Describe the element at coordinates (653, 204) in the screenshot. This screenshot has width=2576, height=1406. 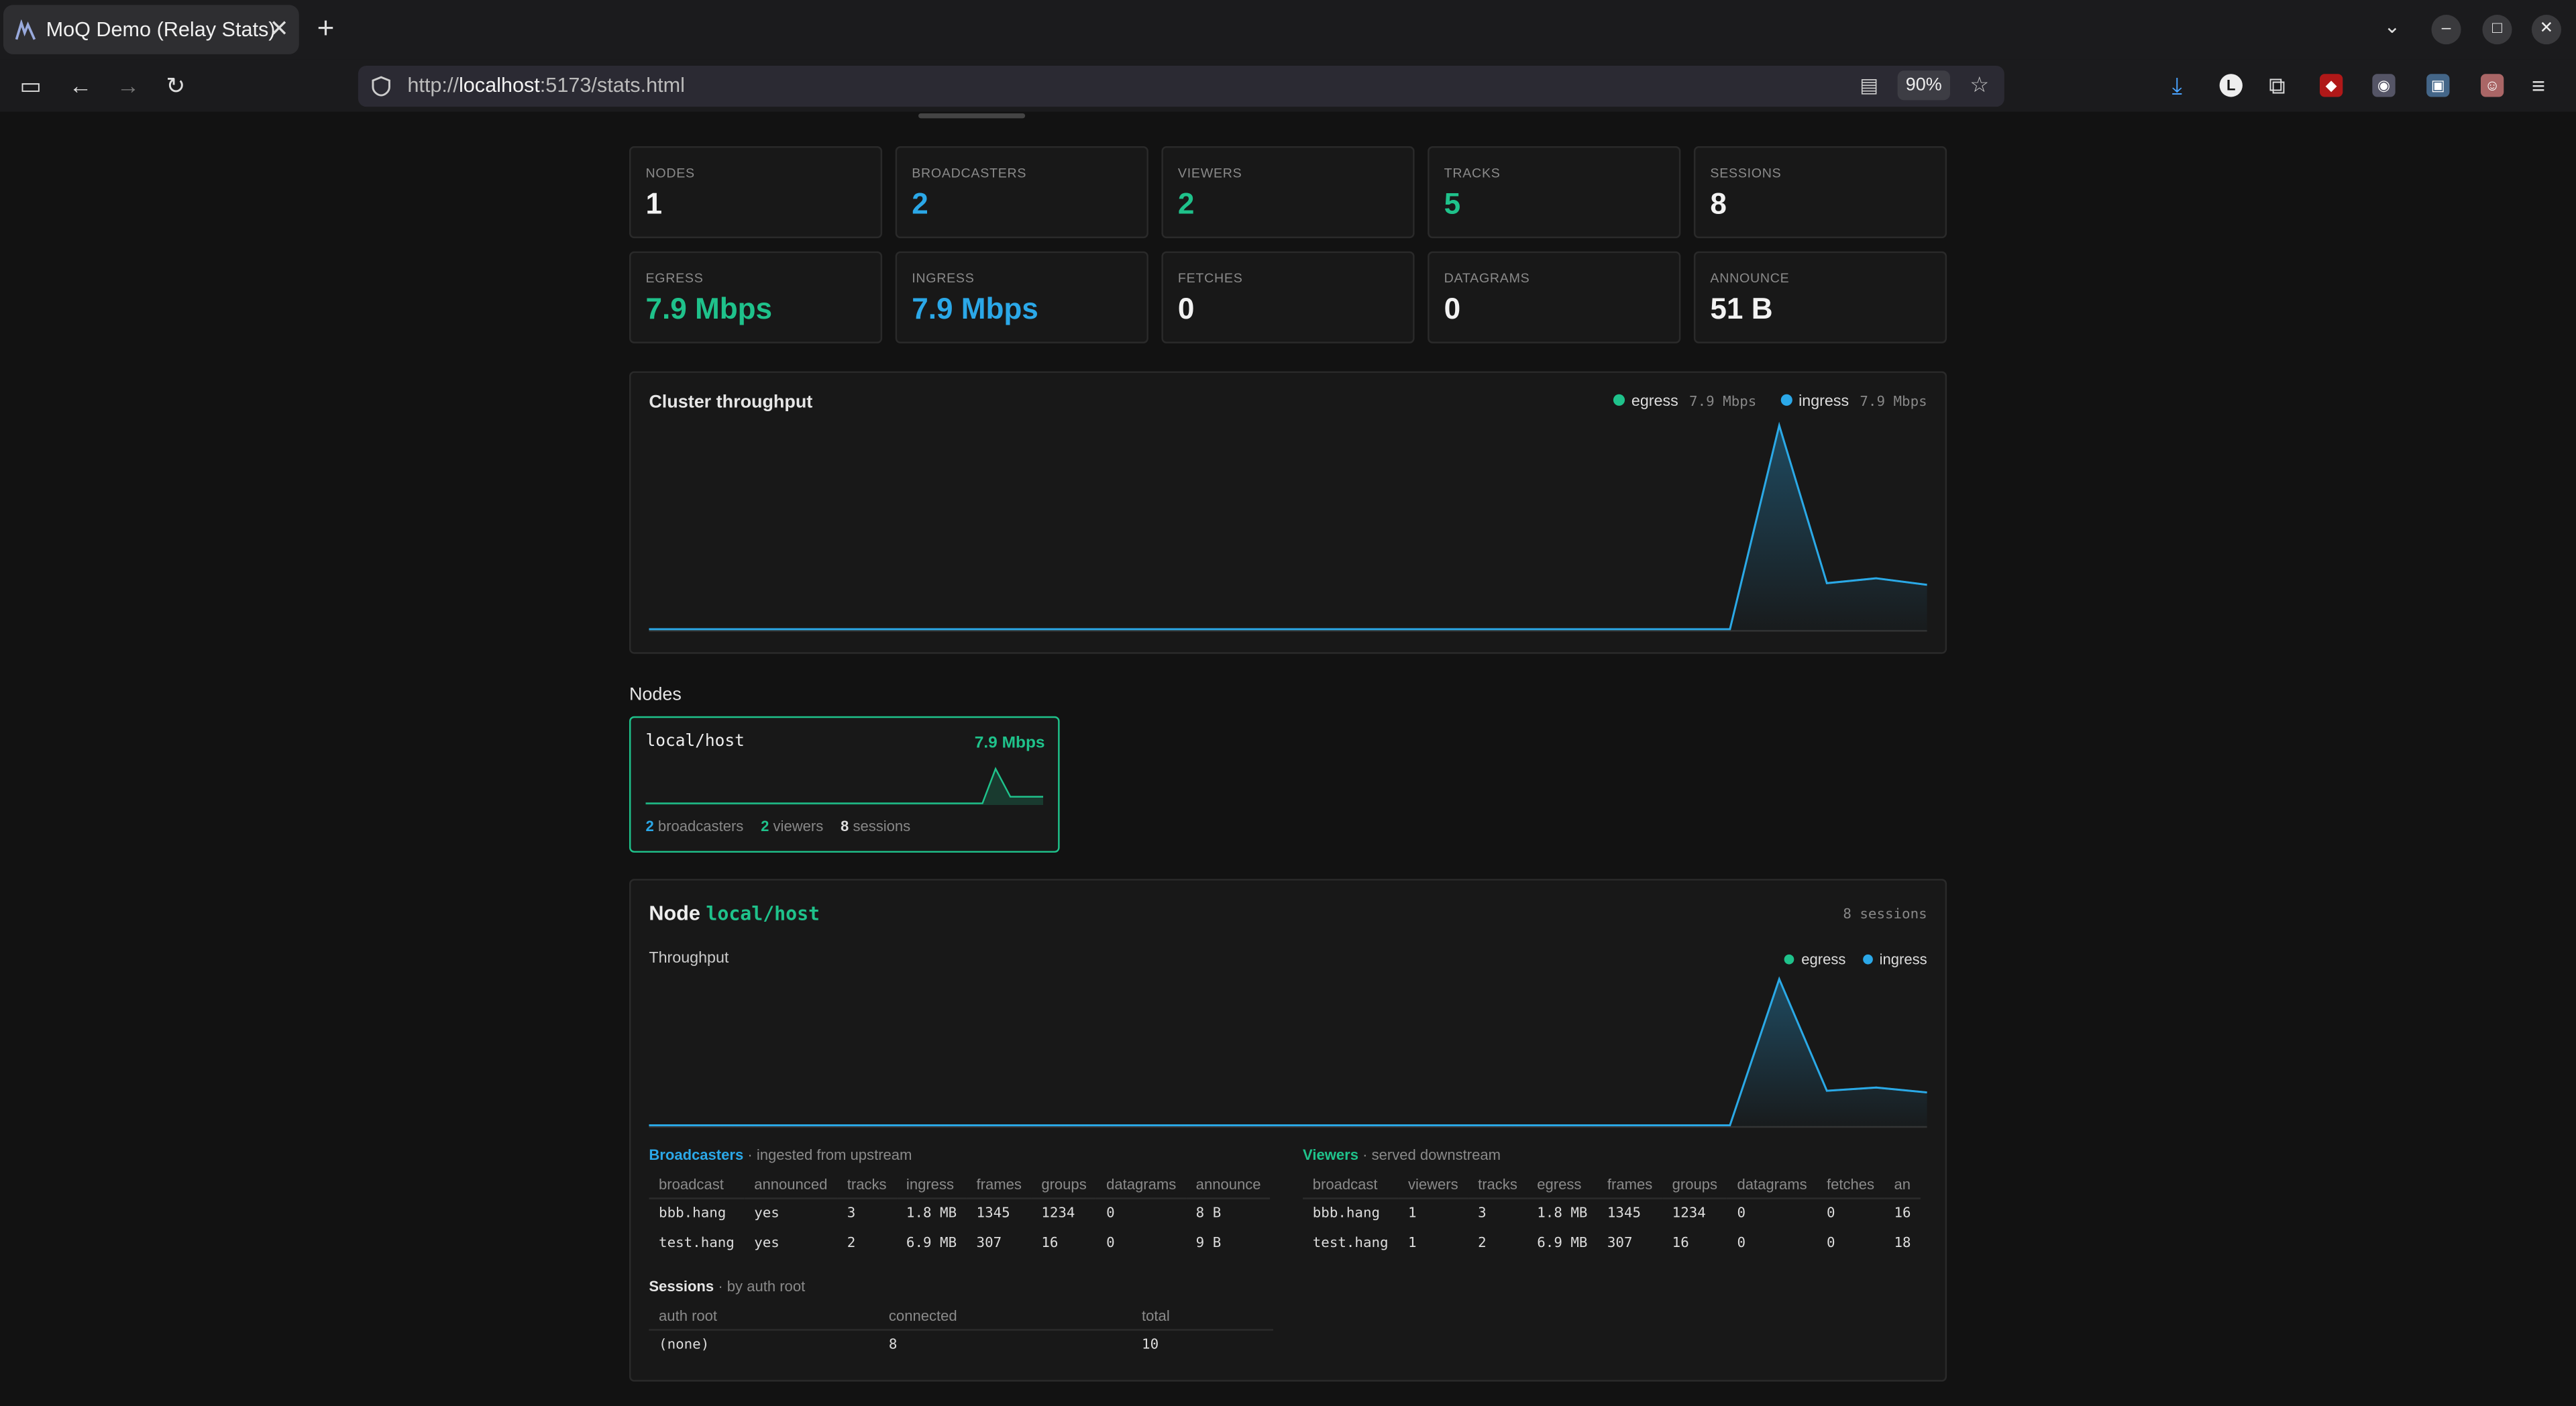
I see `stat-value: 1` at that location.